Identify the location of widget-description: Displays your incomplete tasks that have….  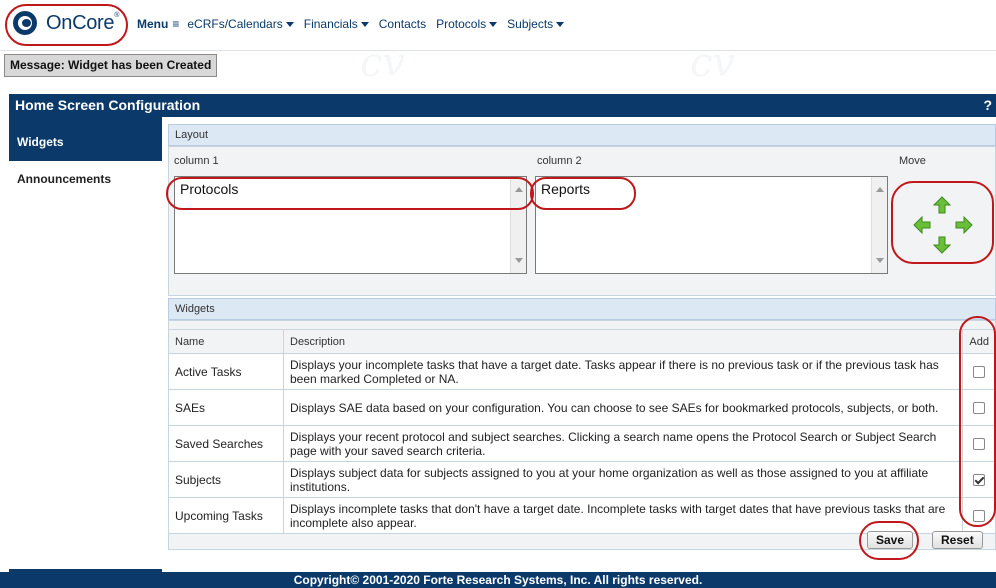
(623, 371).